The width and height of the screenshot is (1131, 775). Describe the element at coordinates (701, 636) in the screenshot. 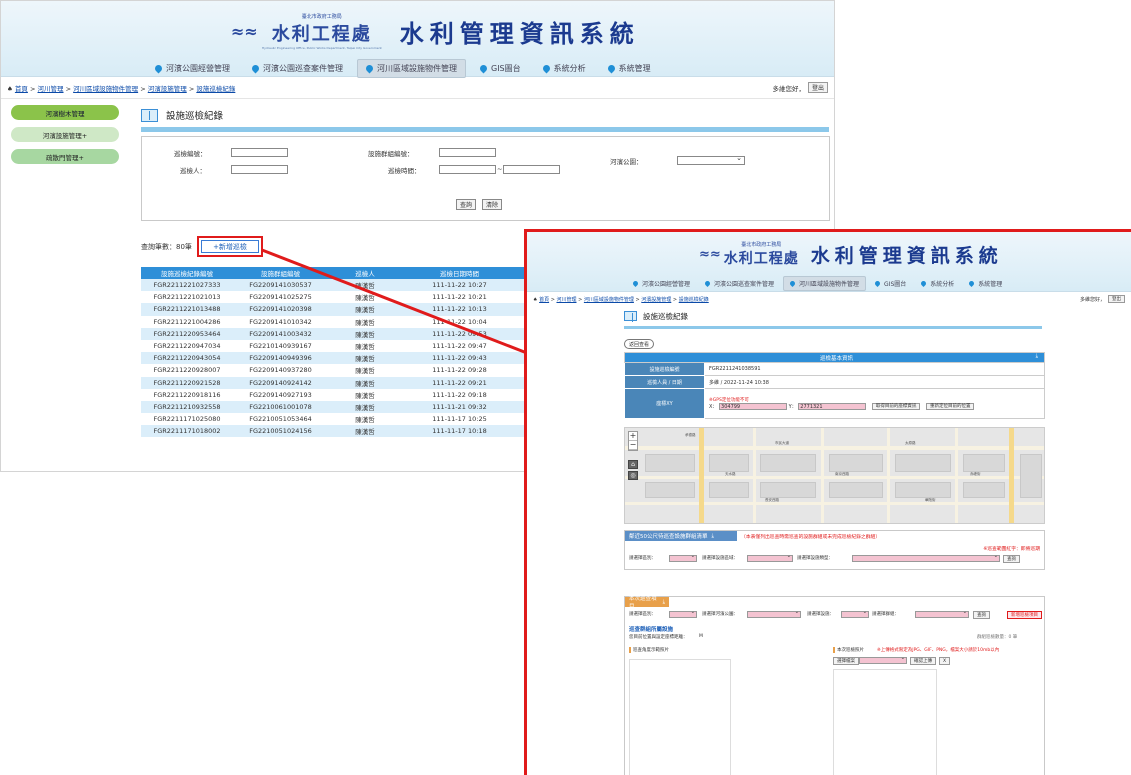

I see `distance-unit: M` at that location.